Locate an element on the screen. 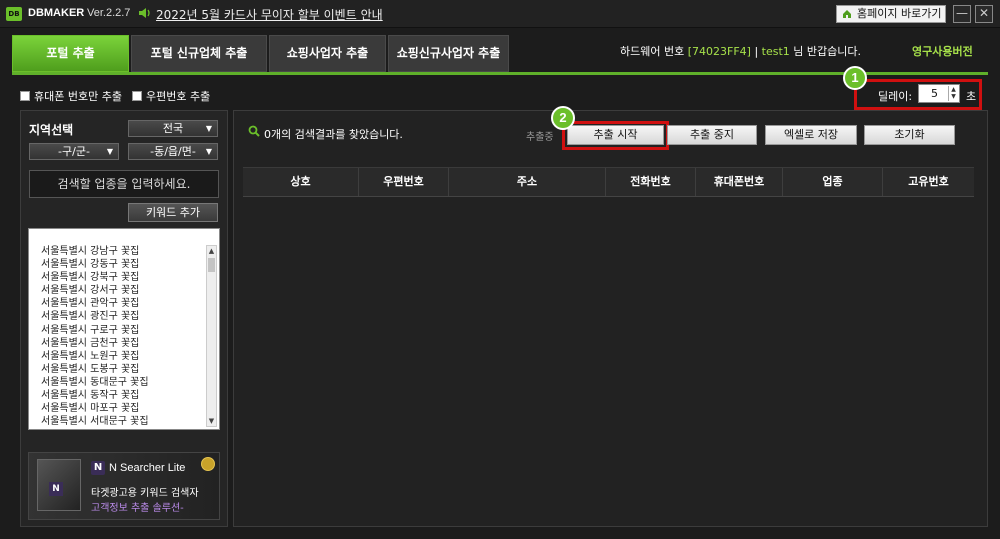  save-excel-button: 엑셀로 저장 is located at coordinates (811, 135).